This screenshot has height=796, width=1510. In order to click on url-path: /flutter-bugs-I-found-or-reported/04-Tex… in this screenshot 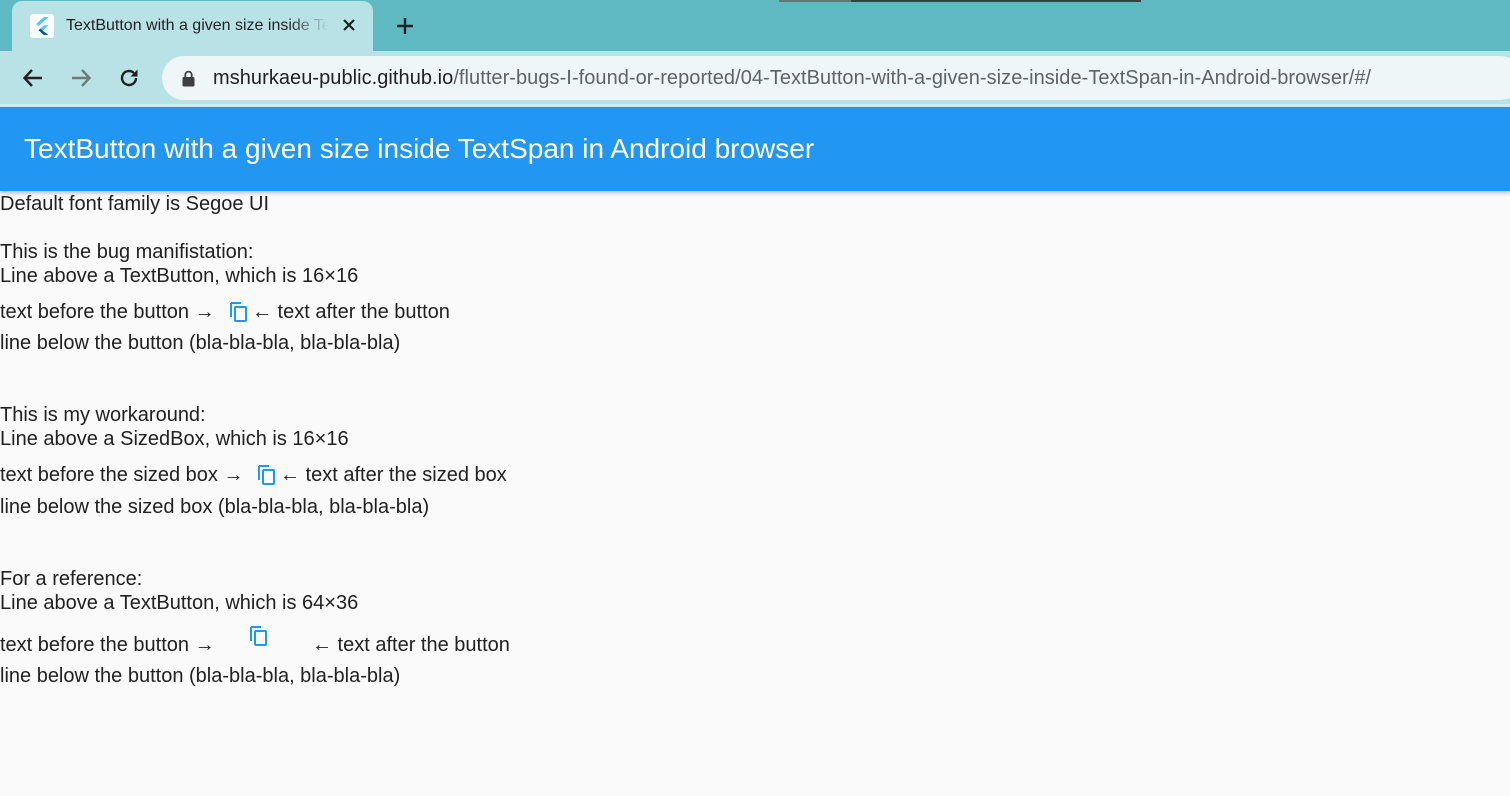, I will do `click(912, 77)`.